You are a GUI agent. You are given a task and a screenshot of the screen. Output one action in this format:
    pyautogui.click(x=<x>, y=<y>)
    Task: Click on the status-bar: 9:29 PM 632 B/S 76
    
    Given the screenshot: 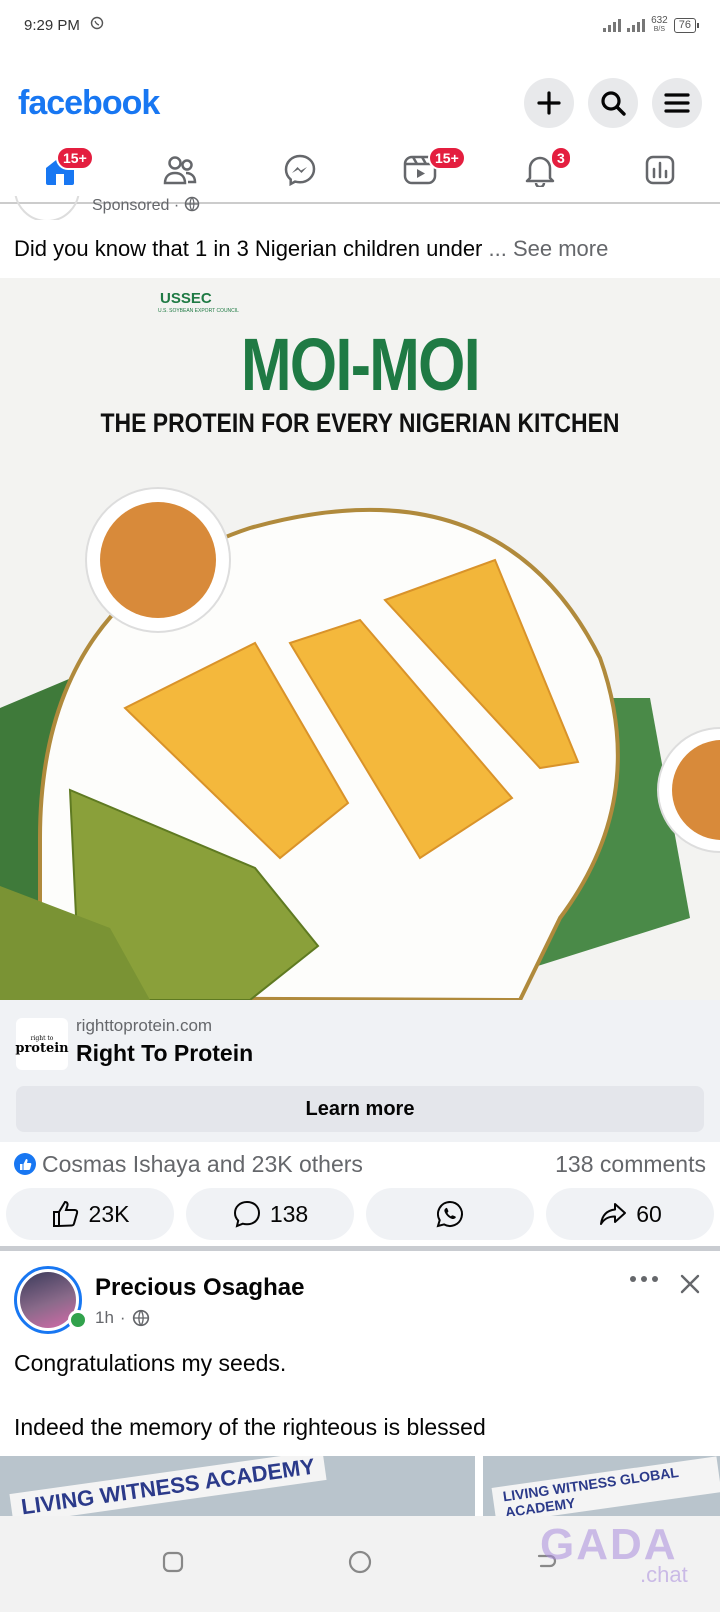 What is the action you would take?
    pyautogui.click(x=360, y=25)
    